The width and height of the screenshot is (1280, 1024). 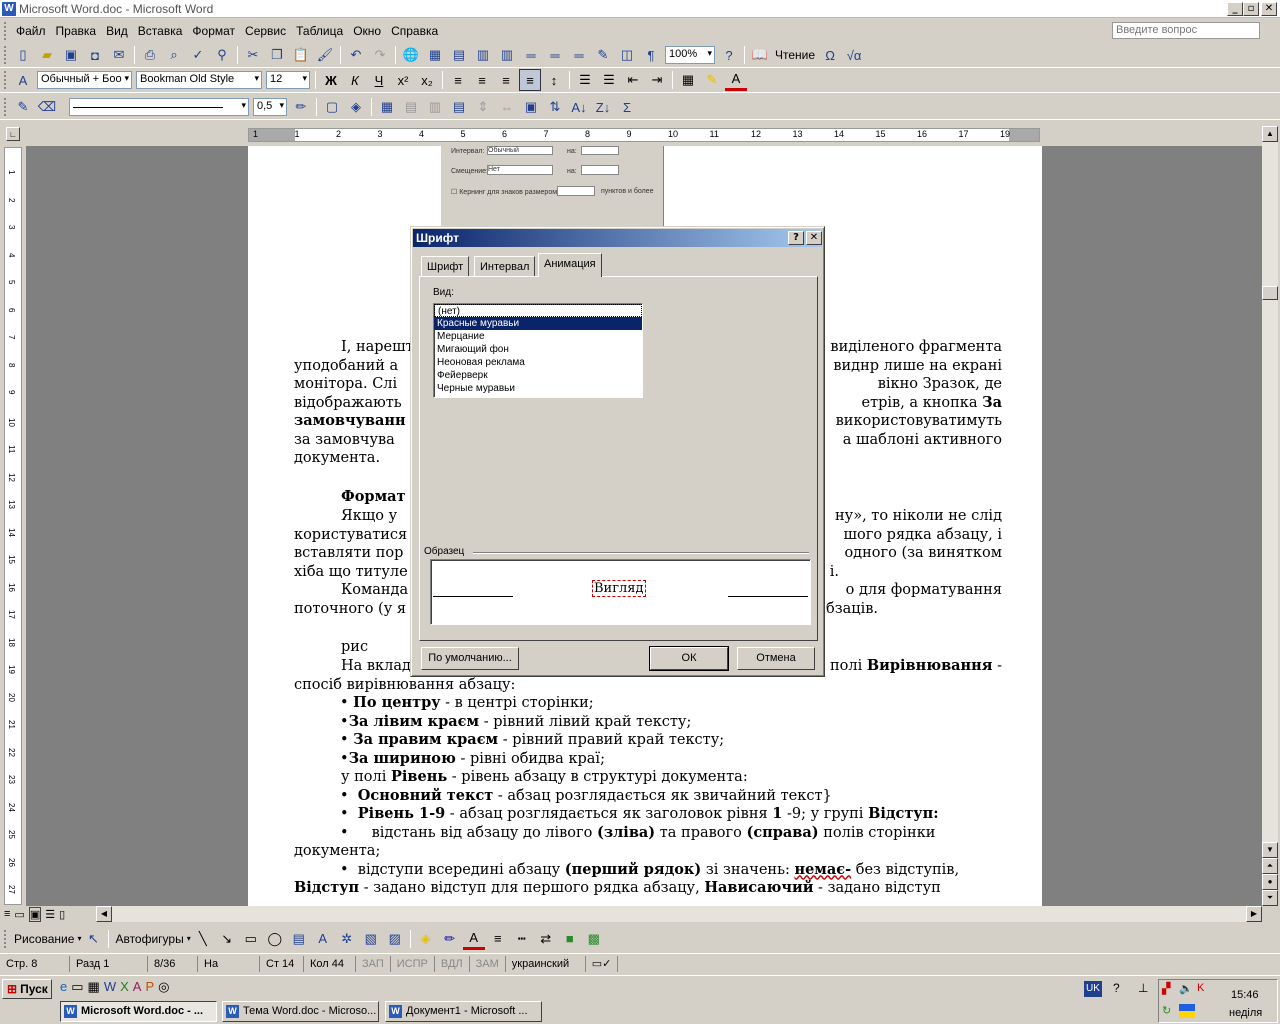 I want to click on draw-table-icon: ✎, so click(x=23, y=107).